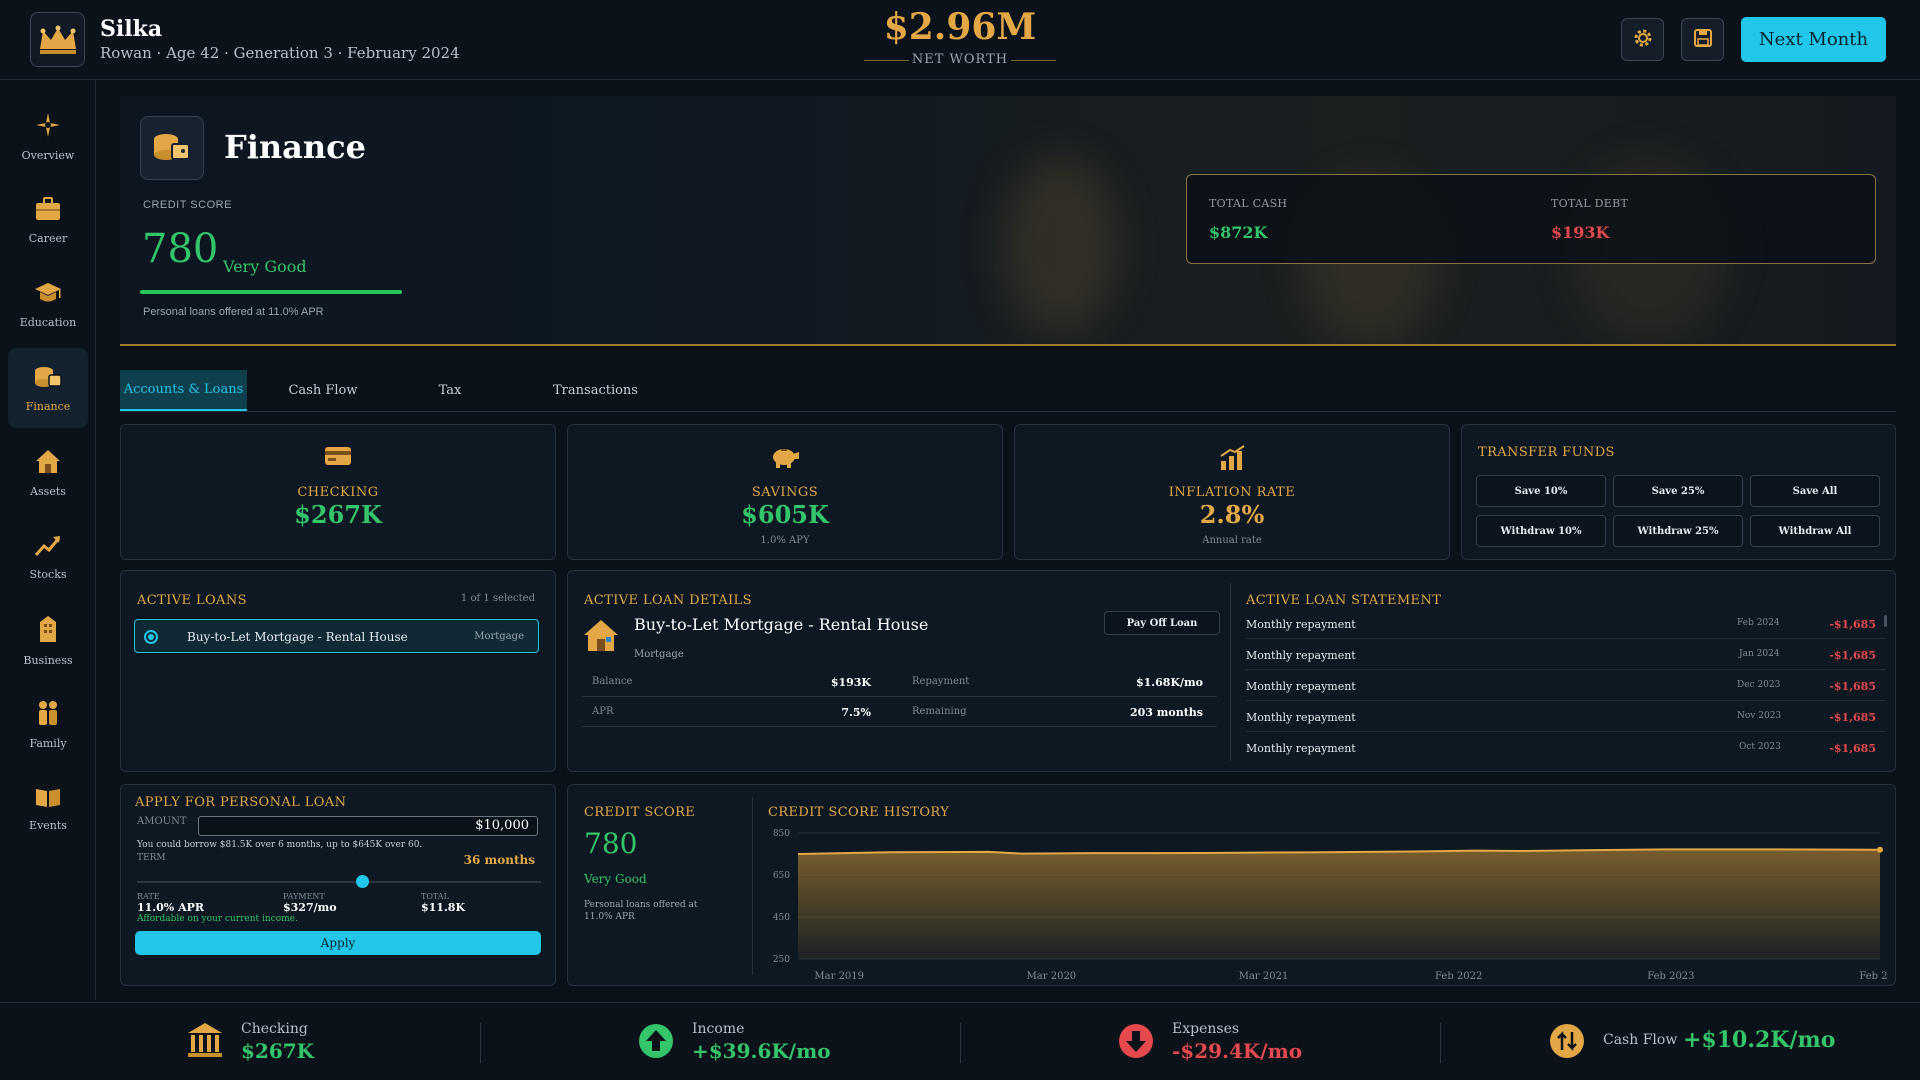 This screenshot has height=1080, width=1920. What do you see at coordinates (48, 238) in the screenshot?
I see `sidebar-item-label: Career` at bounding box center [48, 238].